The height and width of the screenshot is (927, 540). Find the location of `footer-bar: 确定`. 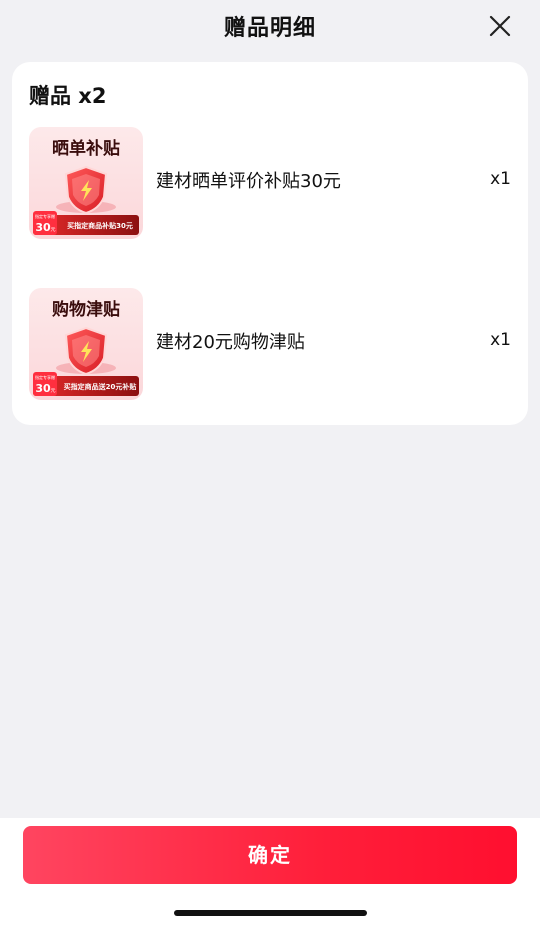

footer-bar: 确定 is located at coordinates (270, 872).